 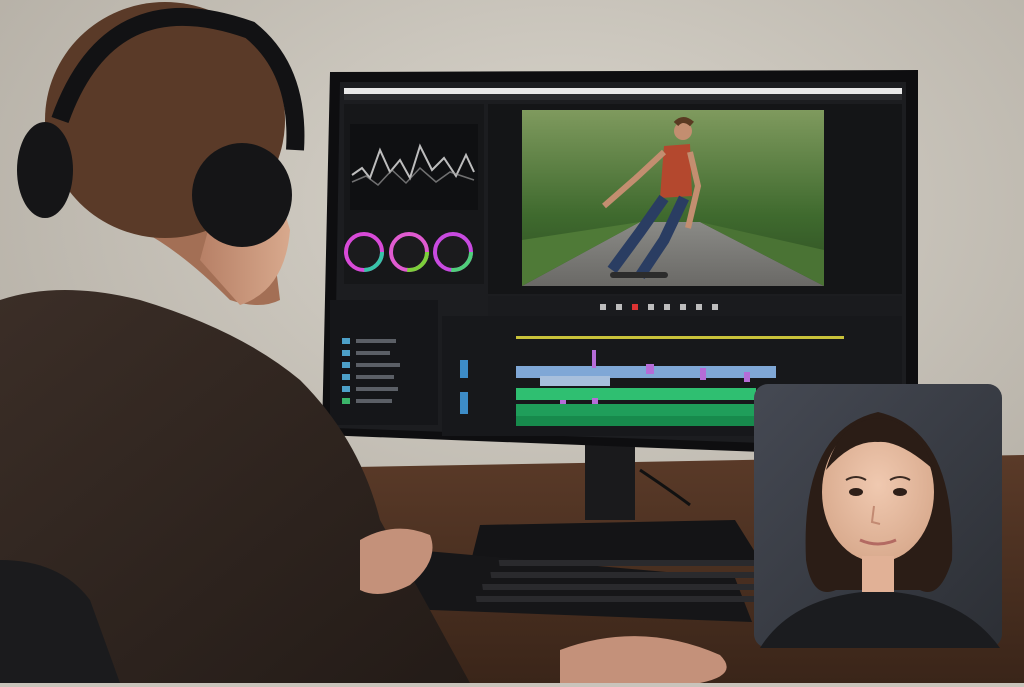 What do you see at coordinates (680, 337) in the screenshot?
I see `timeline-ruler` at bounding box center [680, 337].